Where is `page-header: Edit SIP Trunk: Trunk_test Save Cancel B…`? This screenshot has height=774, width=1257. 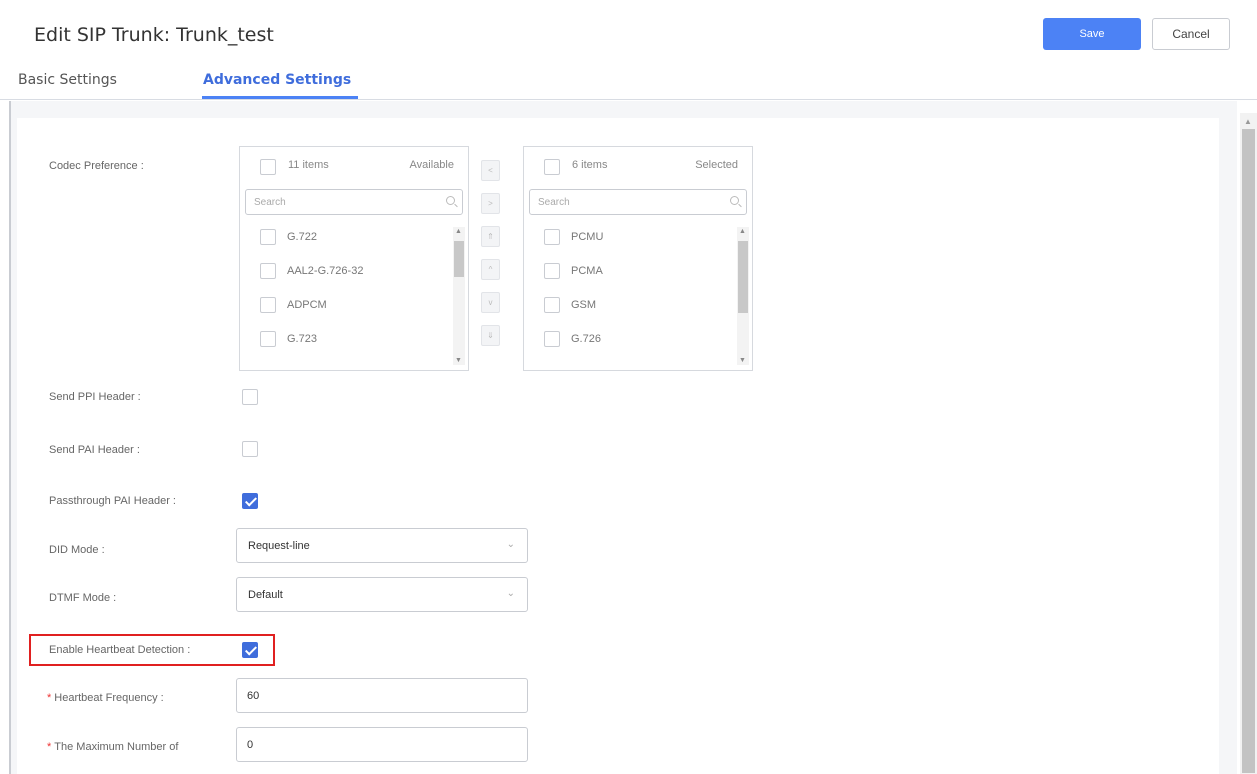
page-header: Edit SIP Trunk: Trunk_test Save Cancel B… is located at coordinates (628, 50).